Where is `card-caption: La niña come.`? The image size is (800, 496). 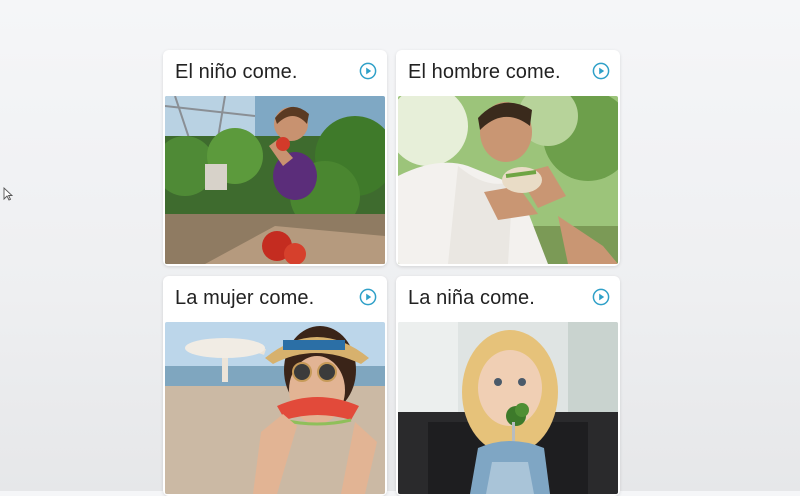 card-caption: La niña come. is located at coordinates (508, 299).